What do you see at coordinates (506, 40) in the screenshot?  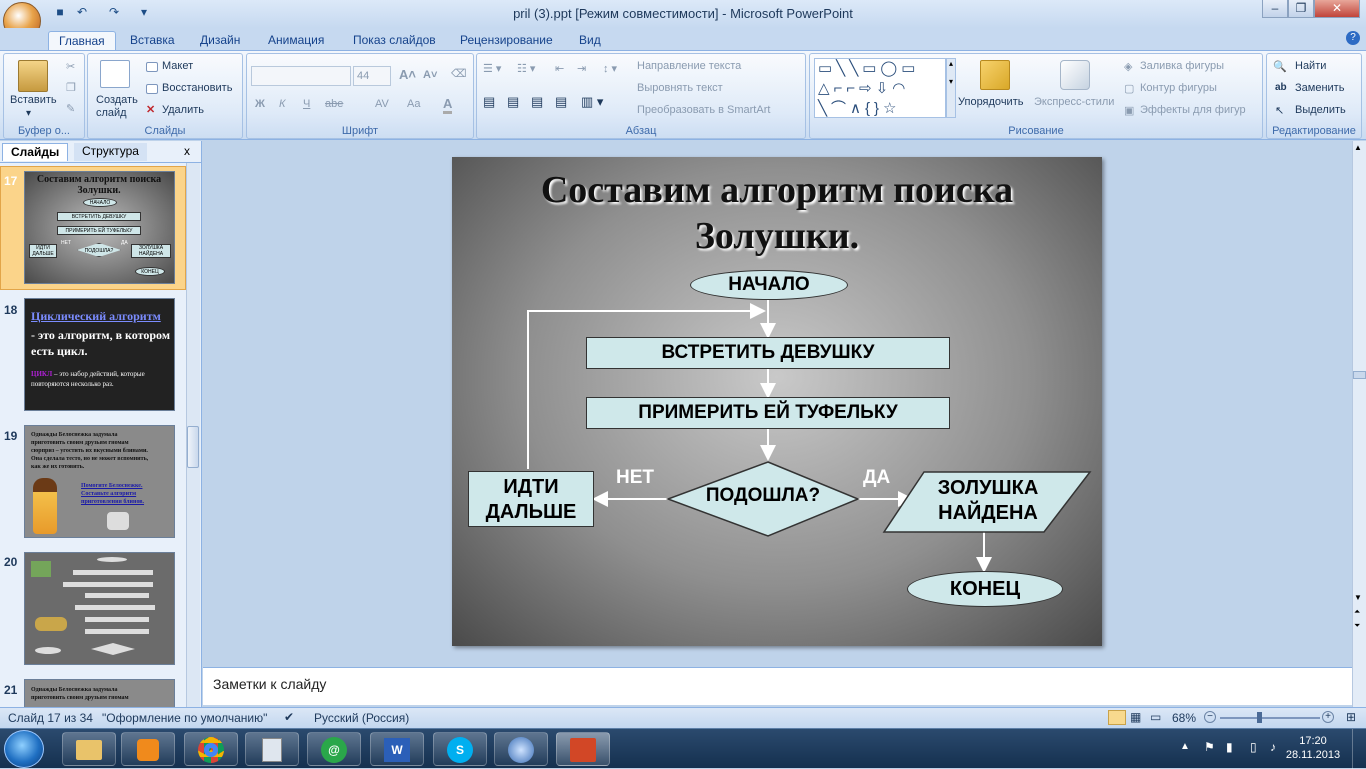 I see `tab-review: Рецензирование` at bounding box center [506, 40].